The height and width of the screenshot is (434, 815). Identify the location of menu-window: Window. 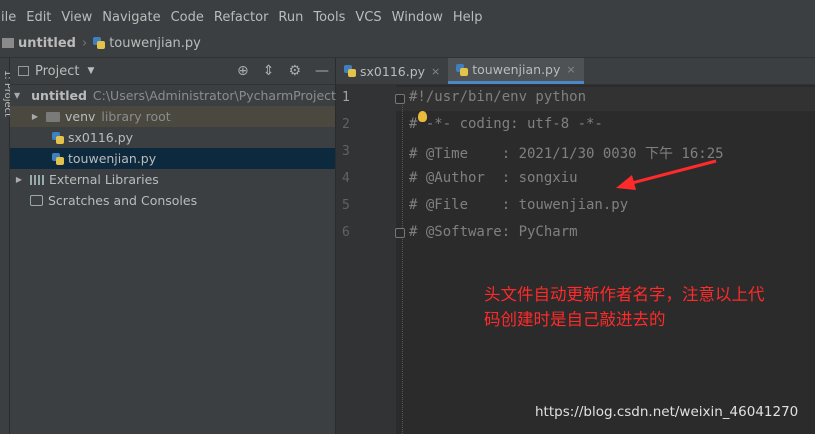
(417, 17).